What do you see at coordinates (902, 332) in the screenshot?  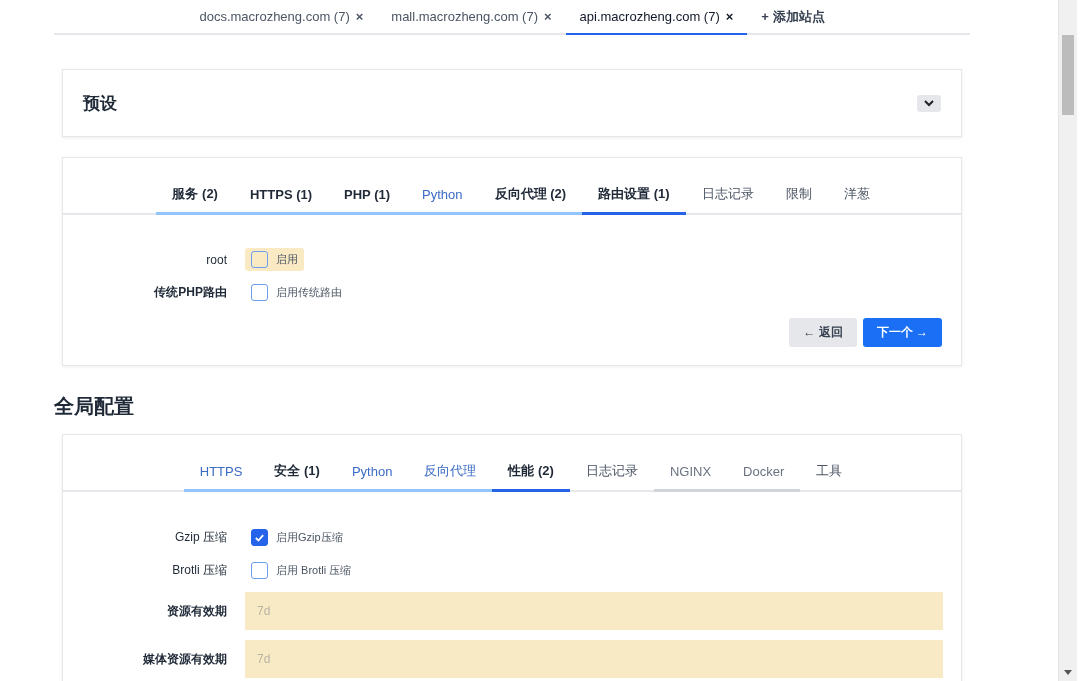 I see `next-button: 下一个 →` at bounding box center [902, 332].